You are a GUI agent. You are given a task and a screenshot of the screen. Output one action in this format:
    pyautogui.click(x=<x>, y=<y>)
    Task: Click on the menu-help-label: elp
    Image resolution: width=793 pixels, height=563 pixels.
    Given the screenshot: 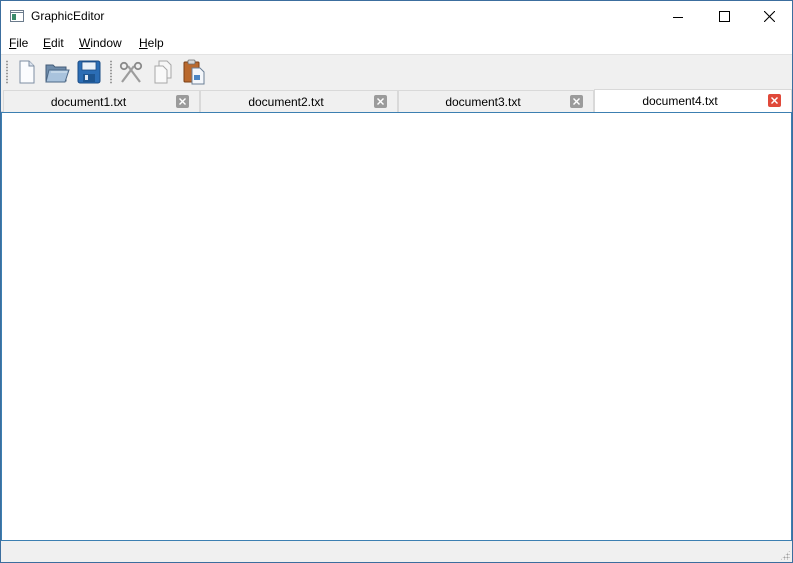 What is the action you would take?
    pyautogui.click(x=155, y=43)
    